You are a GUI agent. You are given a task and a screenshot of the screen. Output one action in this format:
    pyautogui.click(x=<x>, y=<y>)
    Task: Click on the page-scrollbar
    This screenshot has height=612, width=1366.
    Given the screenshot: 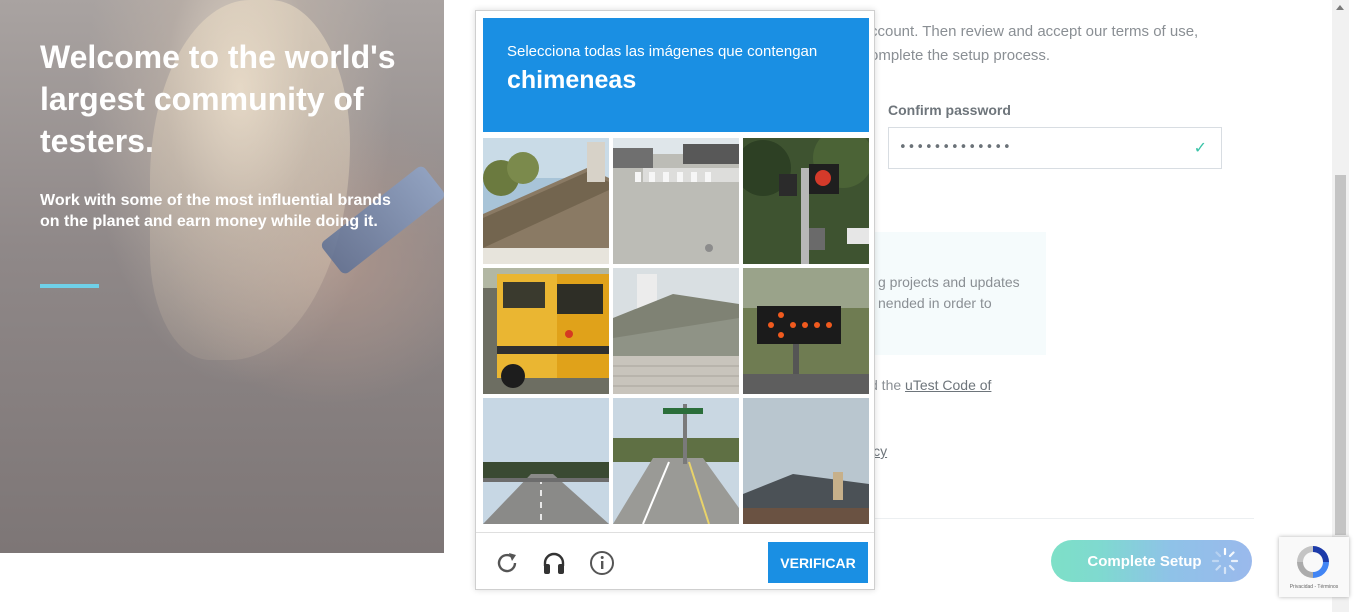 What is the action you would take?
    pyautogui.click(x=1340, y=306)
    